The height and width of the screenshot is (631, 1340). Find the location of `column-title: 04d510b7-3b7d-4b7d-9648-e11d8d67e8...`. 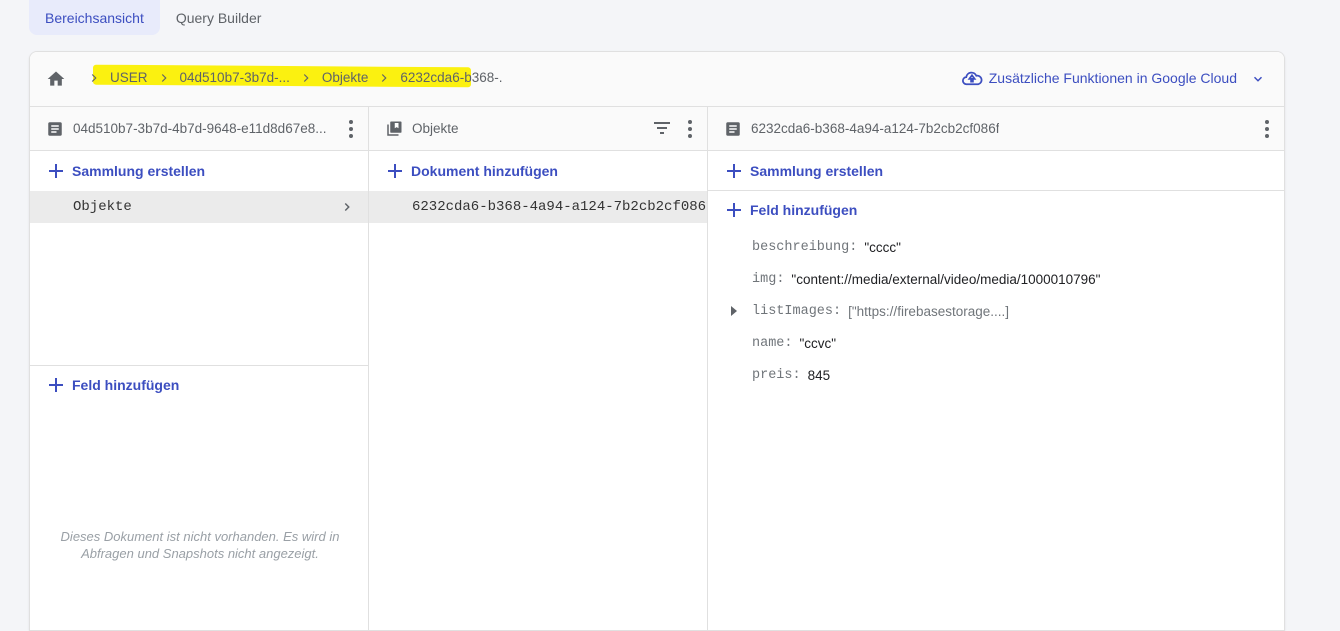

column-title: 04d510b7-3b7d-4b7d-9648-e11d8d67e8... is located at coordinates (200, 128).